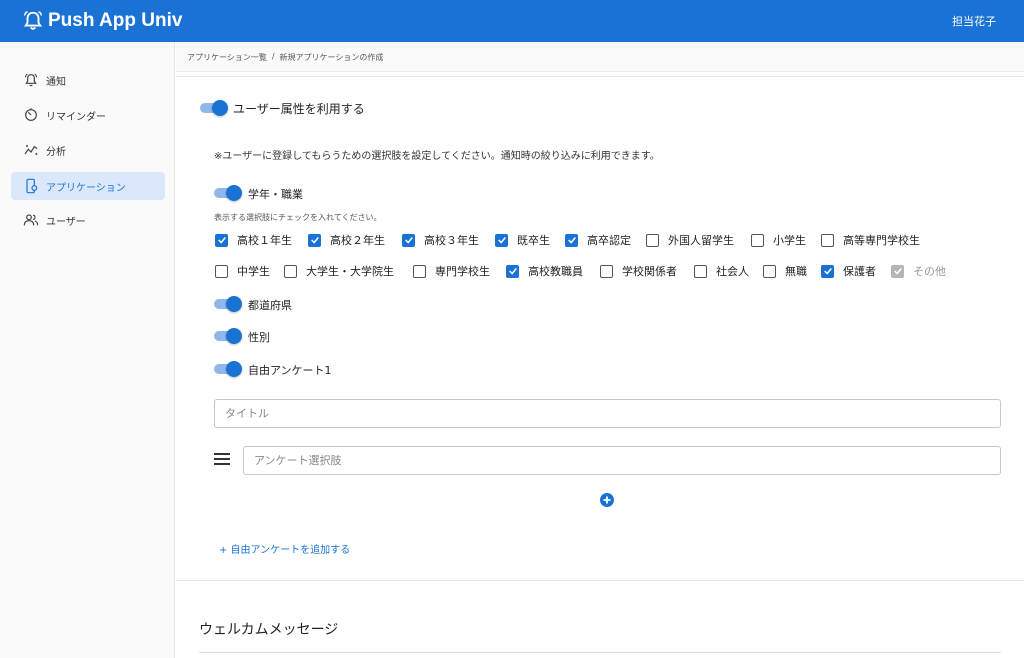 The width and height of the screenshot is (1024, 658). Describe the element at coordinates (732, 271) in the screenshot. I see `option-label: 社会人` at that location.